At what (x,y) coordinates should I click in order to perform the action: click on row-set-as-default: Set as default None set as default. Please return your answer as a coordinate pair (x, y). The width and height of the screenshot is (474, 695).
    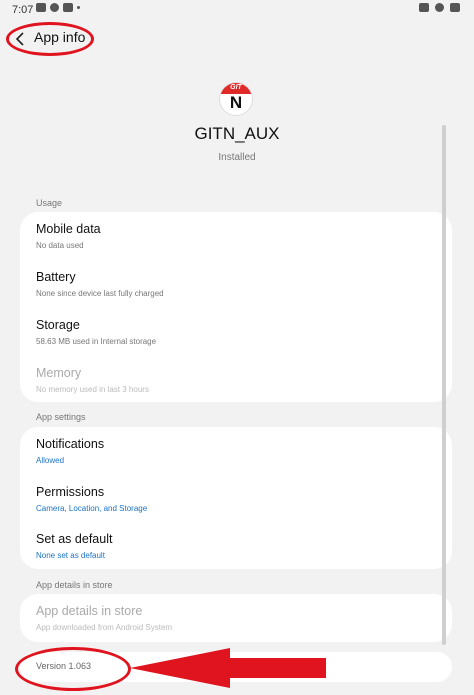
    Looking at the image, I should click on (236, 545).